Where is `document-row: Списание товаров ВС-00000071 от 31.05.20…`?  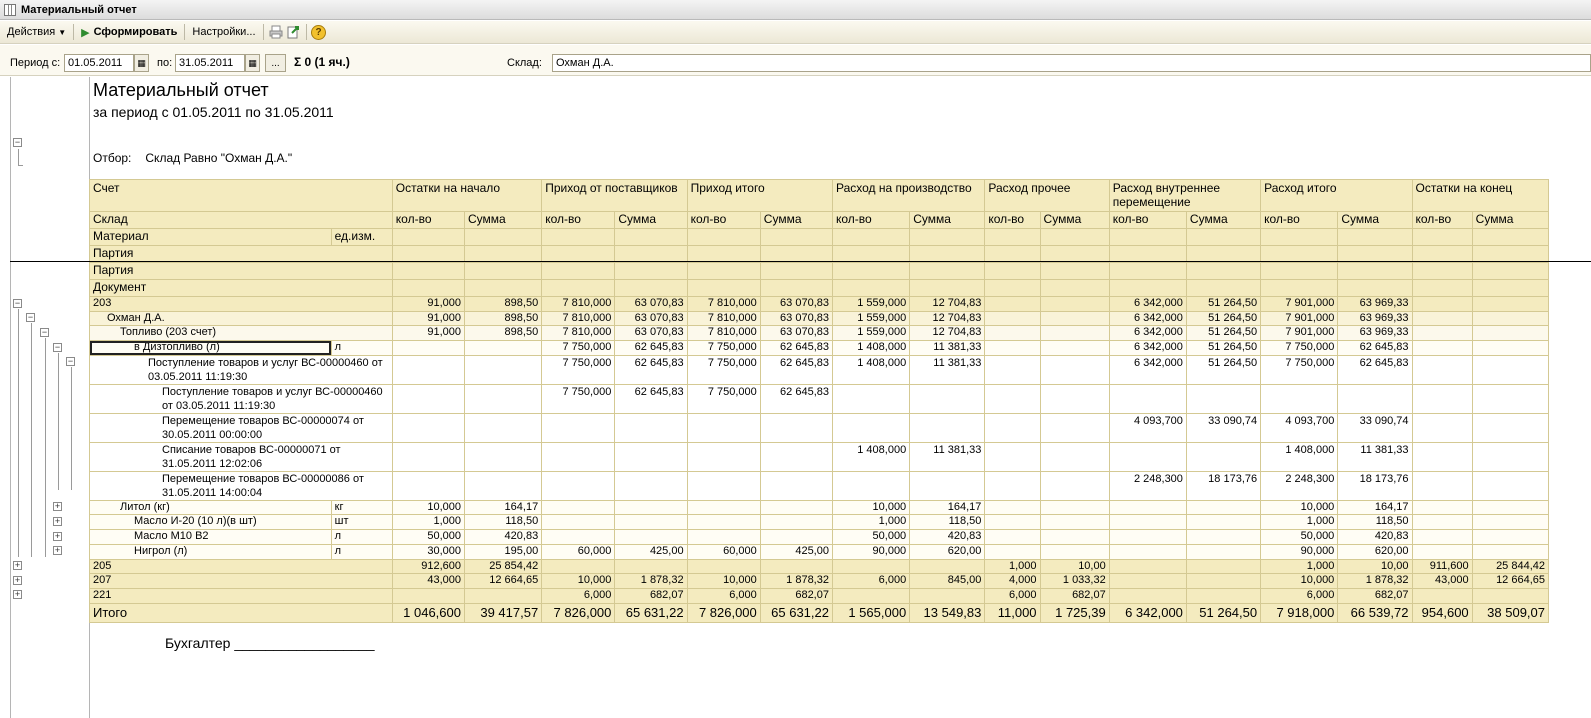
document-row: Списание товаров ВС-00000071 от 31.05.20… is located at coordinates (819, 456).